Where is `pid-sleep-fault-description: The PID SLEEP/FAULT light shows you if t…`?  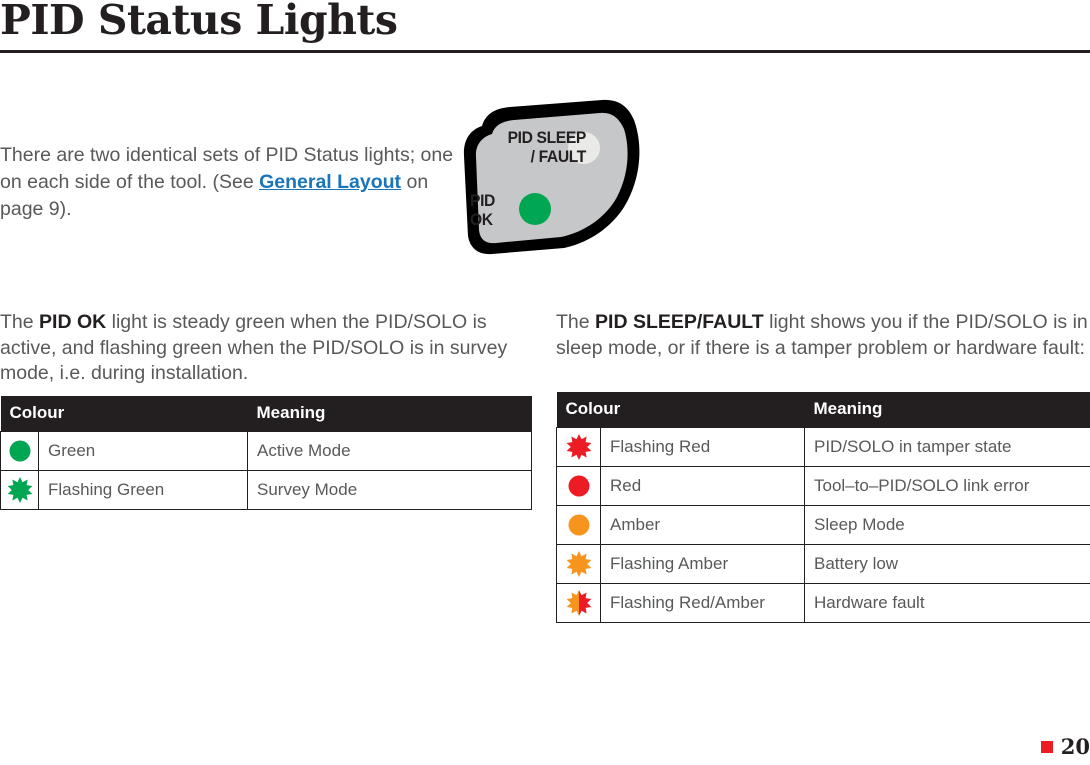
pid-sleep-fault-description: The PID SLEEP/FAULT light shows you if t… is located at coordinates (823, 335).